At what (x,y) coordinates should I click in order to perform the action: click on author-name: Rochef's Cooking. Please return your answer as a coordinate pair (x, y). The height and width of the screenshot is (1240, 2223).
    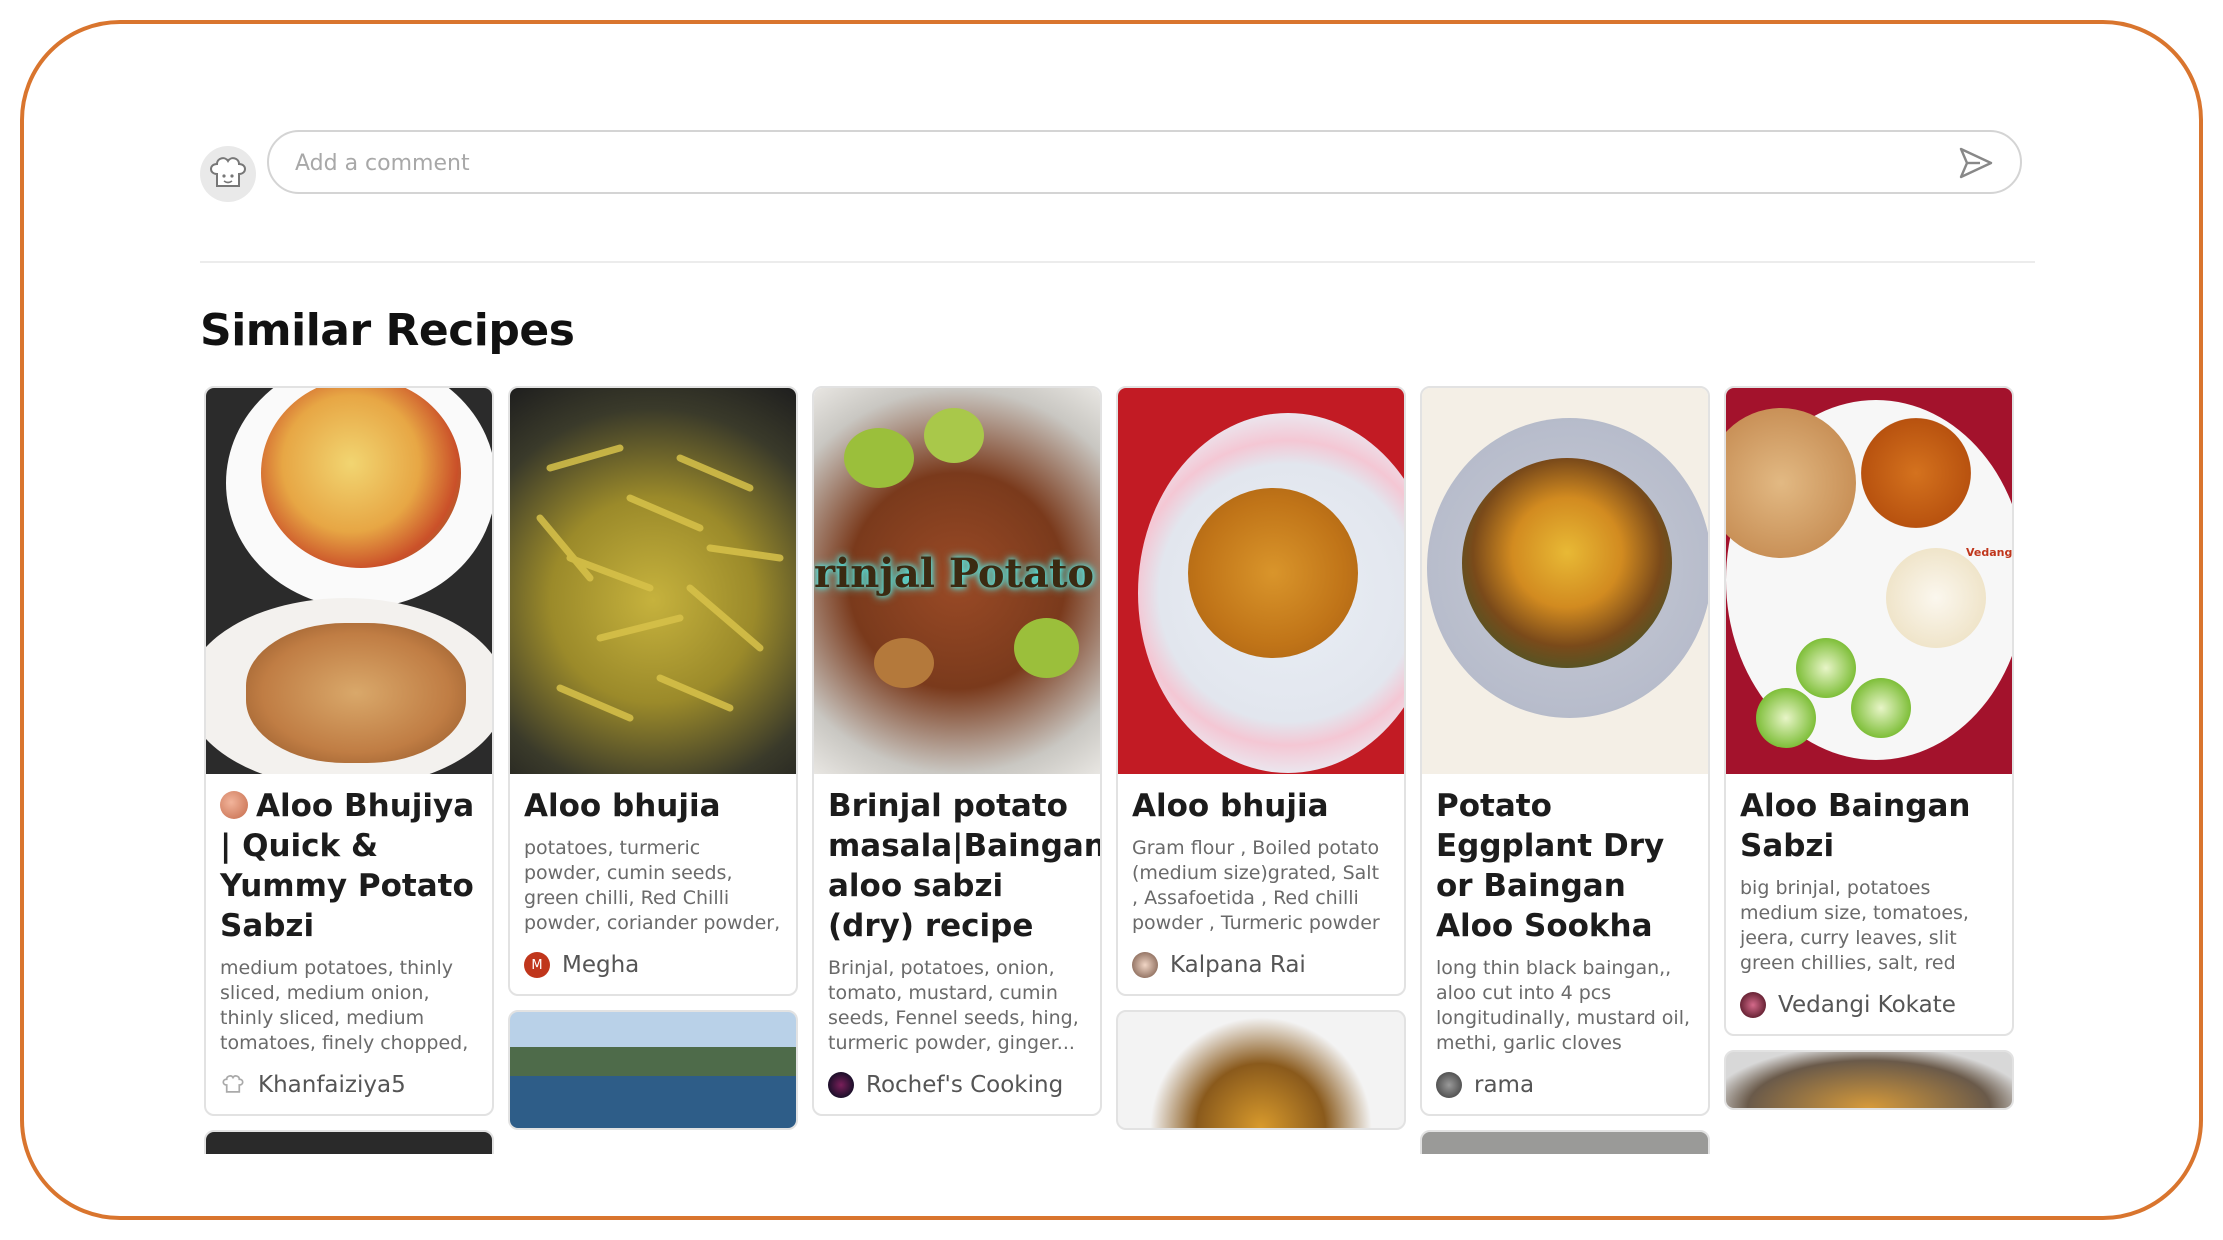
    Looking at the image, I should click on (965, 1085).